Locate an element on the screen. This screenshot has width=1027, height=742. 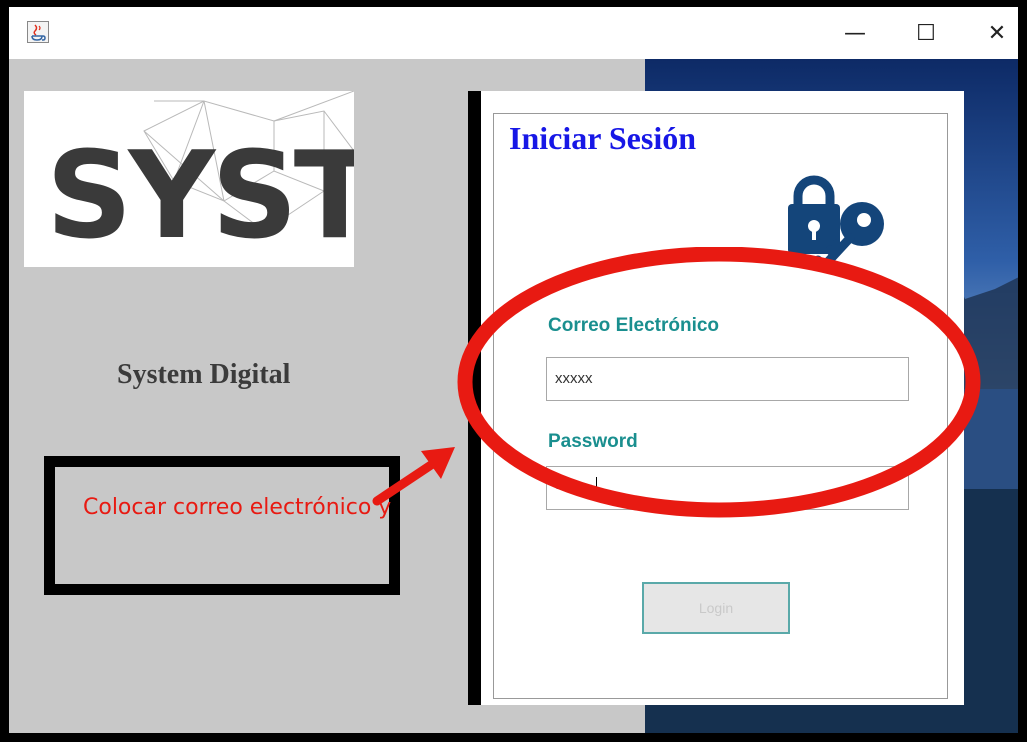
login-title: Iniciar Sesión is located at coordinates (602, 138).